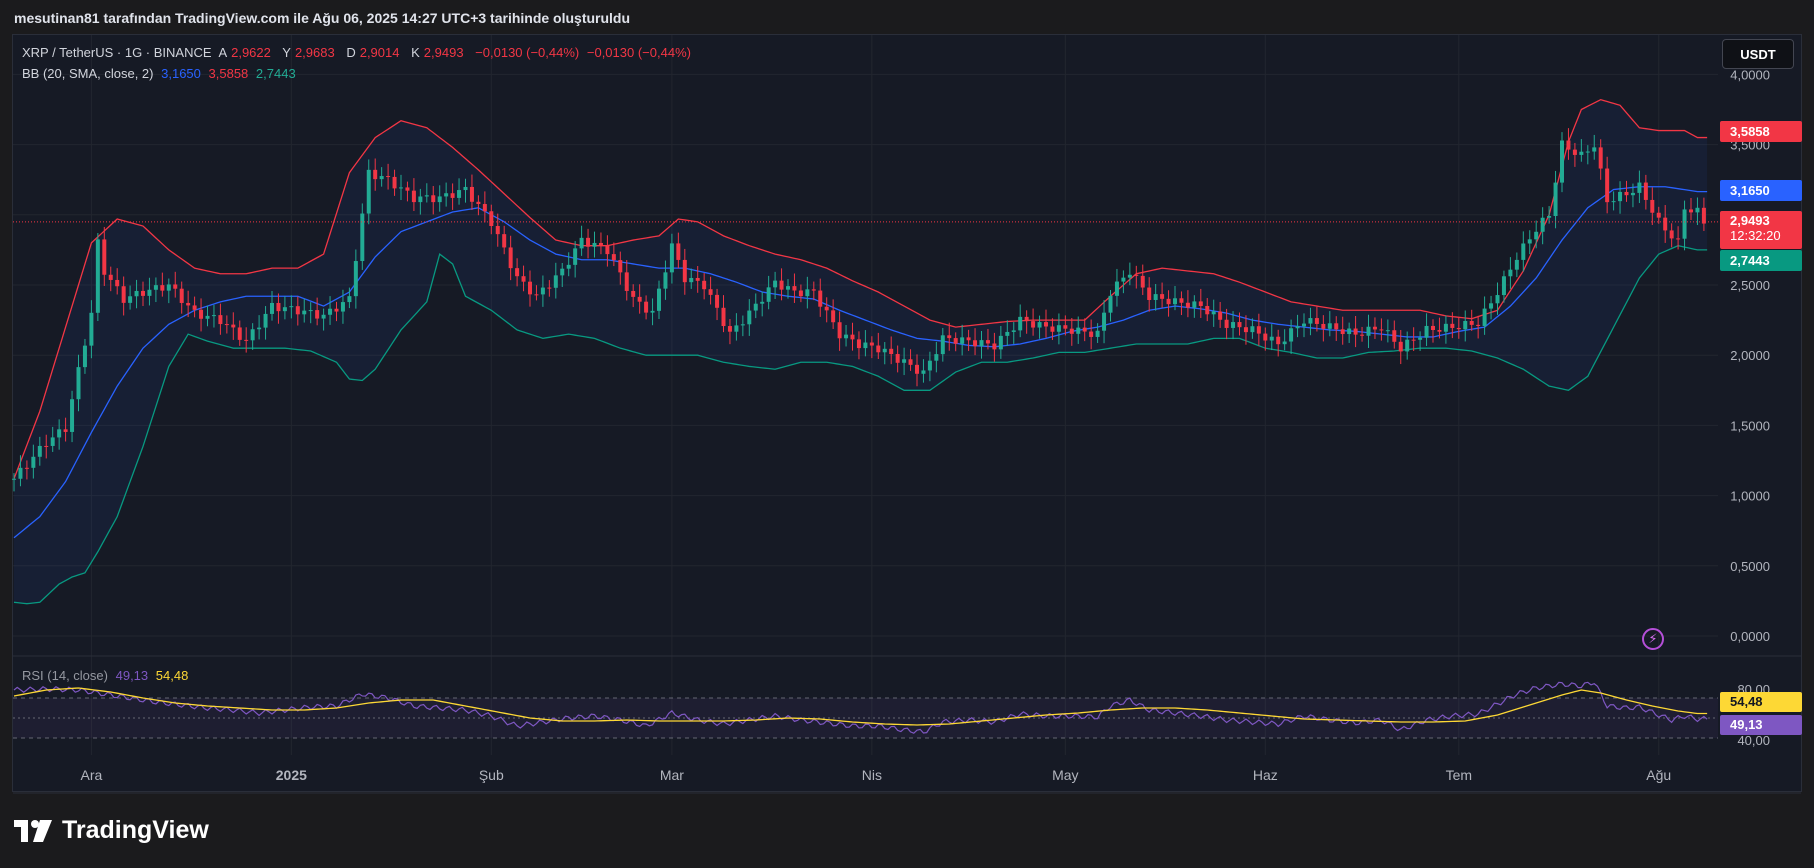  I want to click on rsi-value: 49,13, so click(132, 675).